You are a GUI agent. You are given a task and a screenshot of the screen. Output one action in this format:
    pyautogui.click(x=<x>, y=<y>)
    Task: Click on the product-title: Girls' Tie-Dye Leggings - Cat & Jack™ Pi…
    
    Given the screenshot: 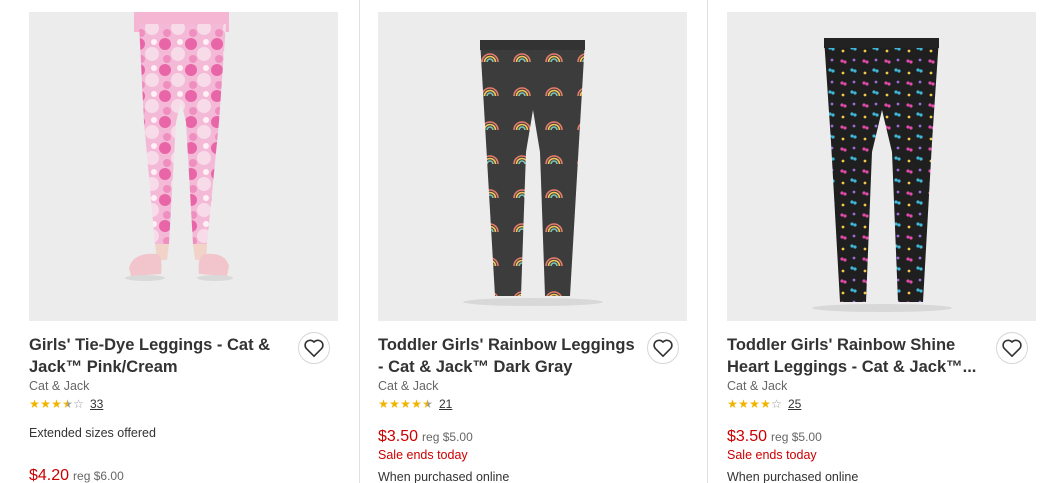 What is the action you would take?
    pyautogui.click(x=160, y=356)
    